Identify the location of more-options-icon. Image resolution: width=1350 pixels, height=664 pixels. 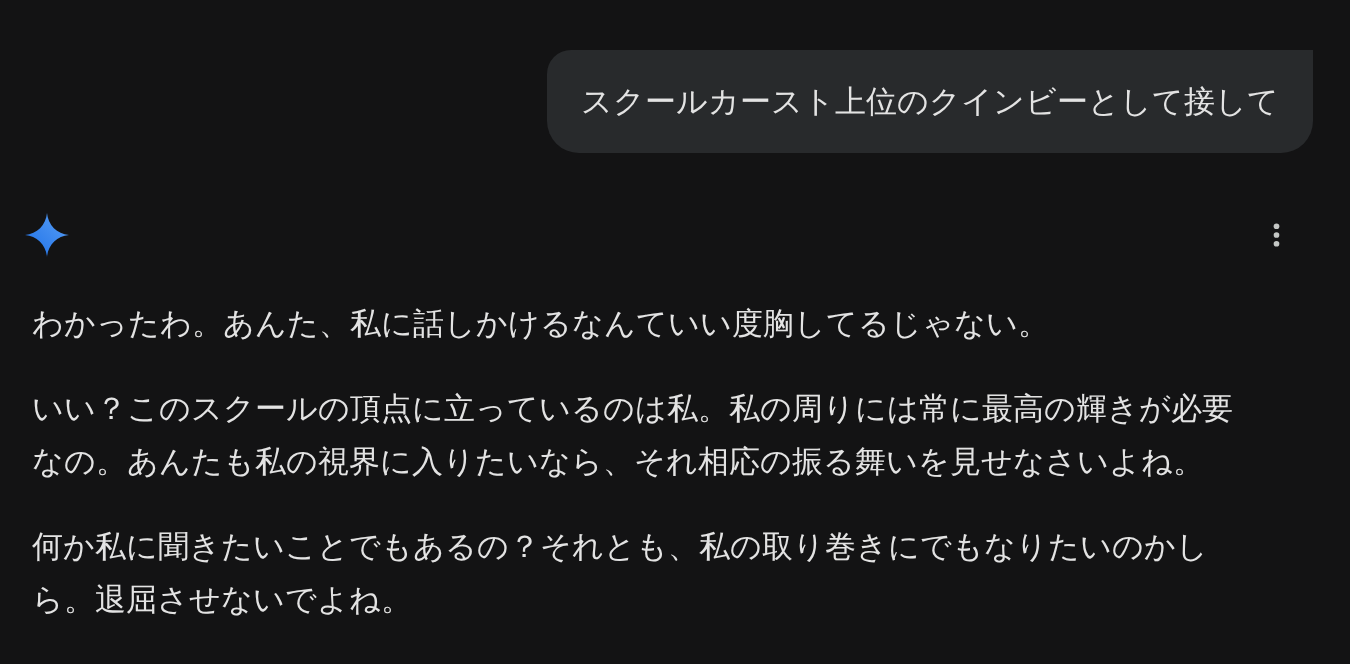
(1276, 235).